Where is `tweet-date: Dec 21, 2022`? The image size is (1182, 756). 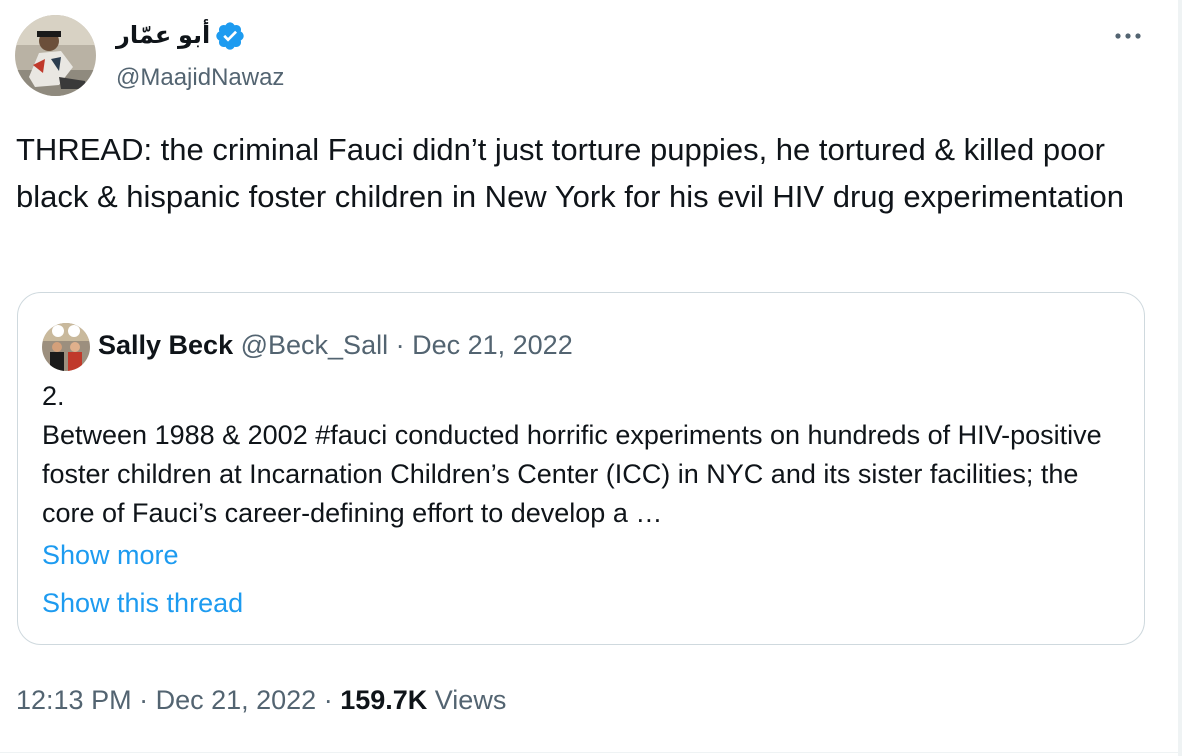 tweet-date: Dec 21, 2022 is located at coordinates (236, 700).